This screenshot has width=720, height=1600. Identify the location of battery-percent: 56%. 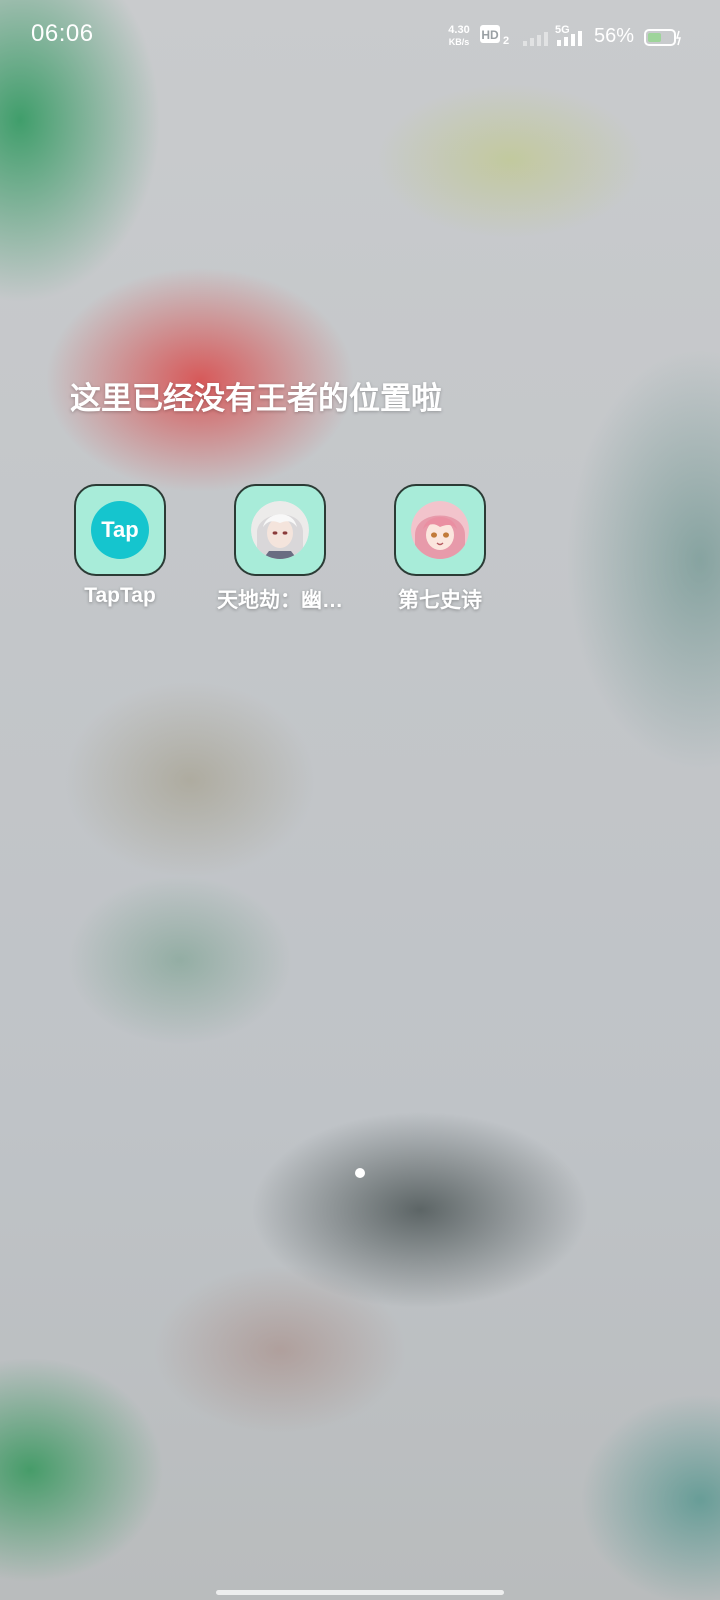
(614, 36).